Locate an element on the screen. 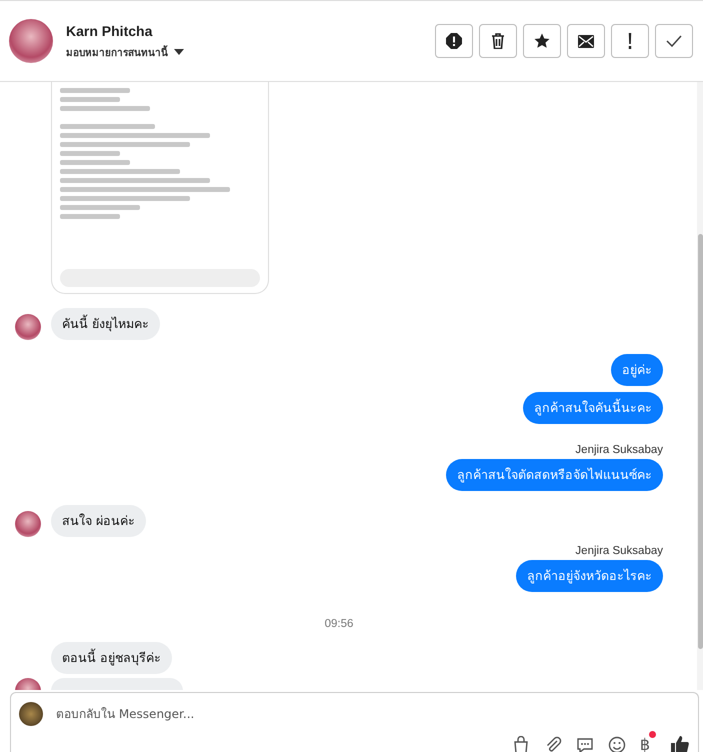  outgoing-message: ลูกค้าอยู่จังหวัดอะไรคะ is located at coordinates (589, 576).